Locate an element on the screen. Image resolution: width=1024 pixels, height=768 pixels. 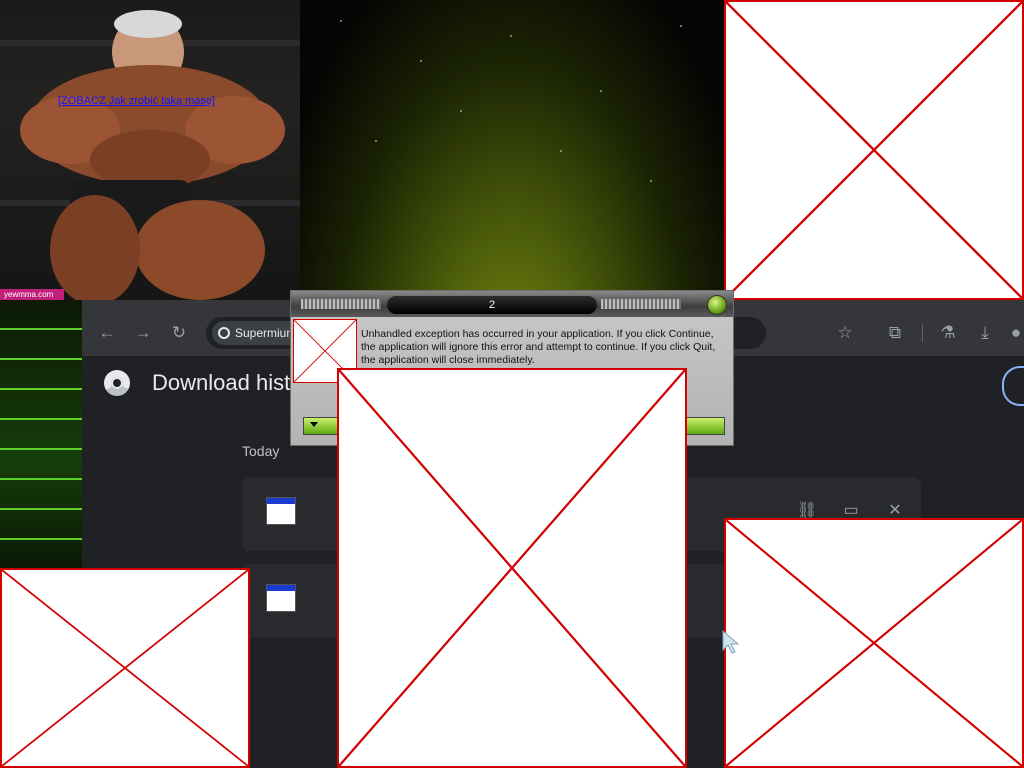
dialog-close-button is located at coordinates (717, 305).